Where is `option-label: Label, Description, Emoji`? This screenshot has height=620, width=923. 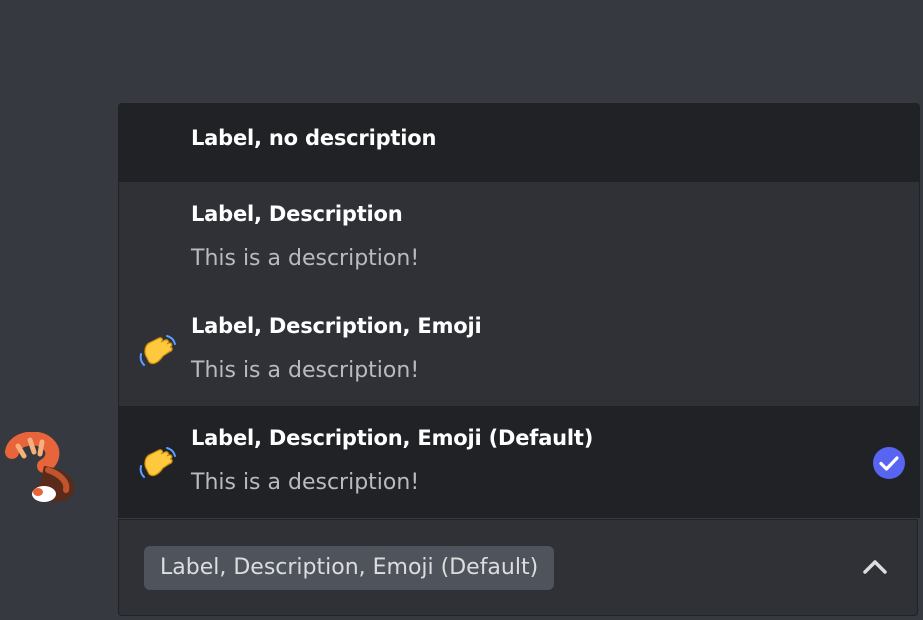 option-label: Label, Description, Emoji is located at coordinates (336, 326).